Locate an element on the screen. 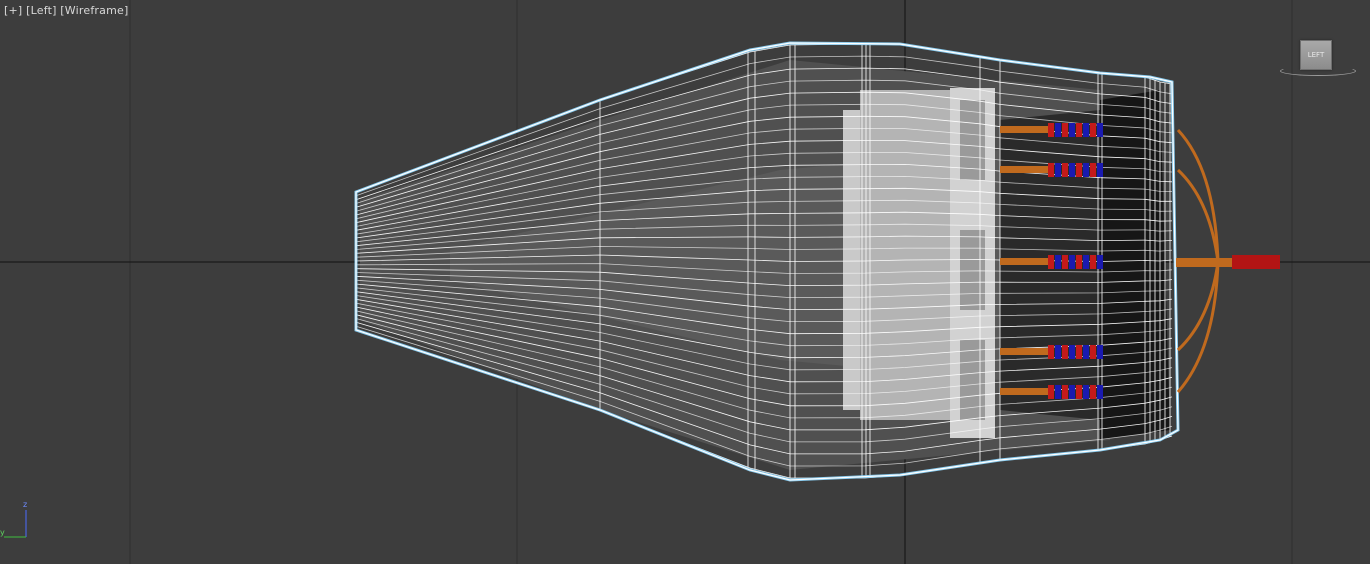 The height and width of the screenshot is (564, 1370). viewport-label: [+] [Left] [Wireframe] is located at coordinates (66, 10).